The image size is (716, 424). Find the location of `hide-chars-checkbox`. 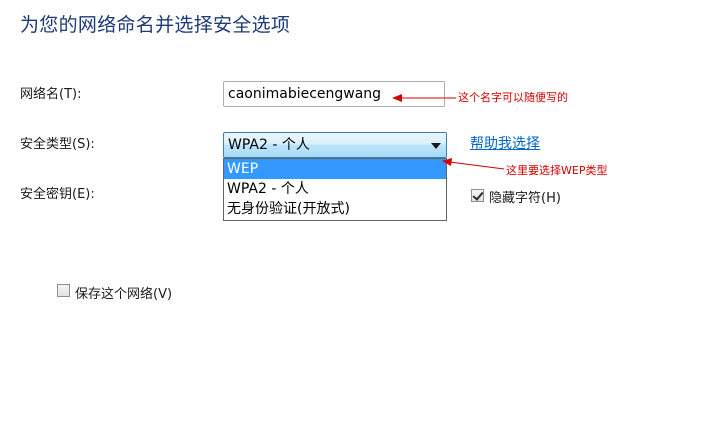

hide-chars-checkbox is located at coordinates (477, 195).